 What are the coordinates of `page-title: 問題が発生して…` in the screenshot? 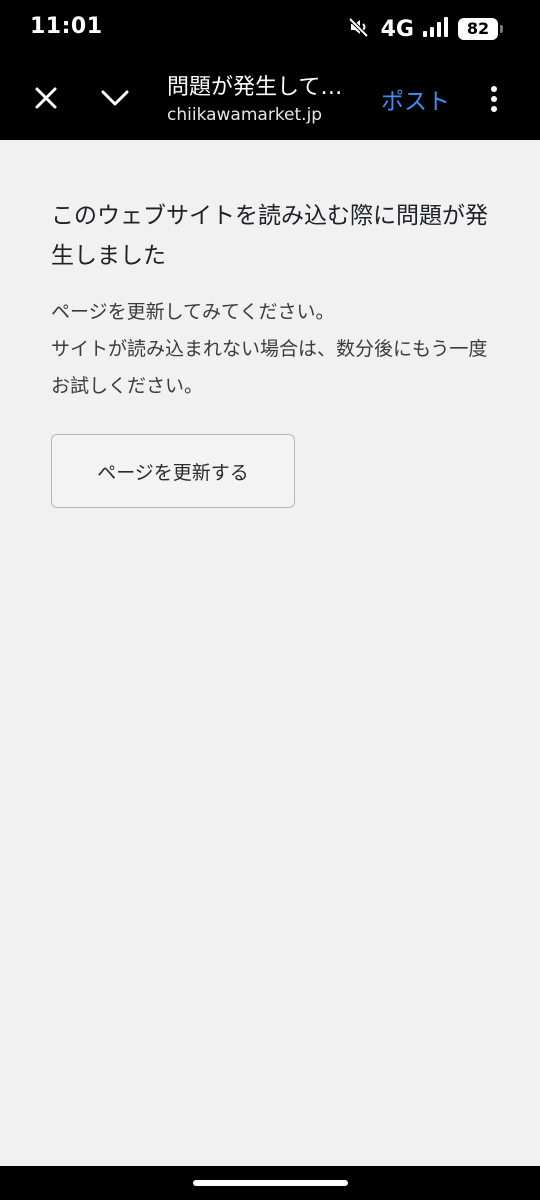 It's located at (255, 87).